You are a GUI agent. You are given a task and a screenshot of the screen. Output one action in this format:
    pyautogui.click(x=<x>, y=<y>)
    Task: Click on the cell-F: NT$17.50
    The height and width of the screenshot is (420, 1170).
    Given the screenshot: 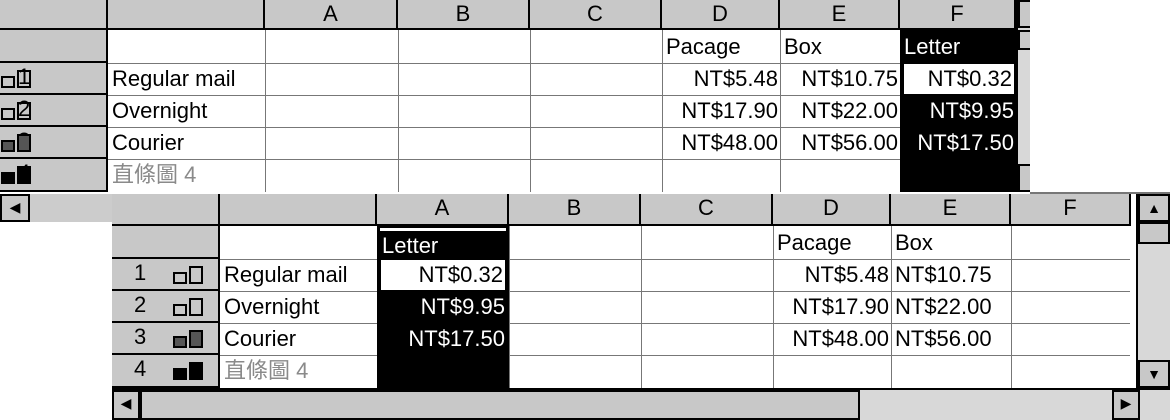 What is the action you would take?
    pyautogui.click(x=958, y=143)
    